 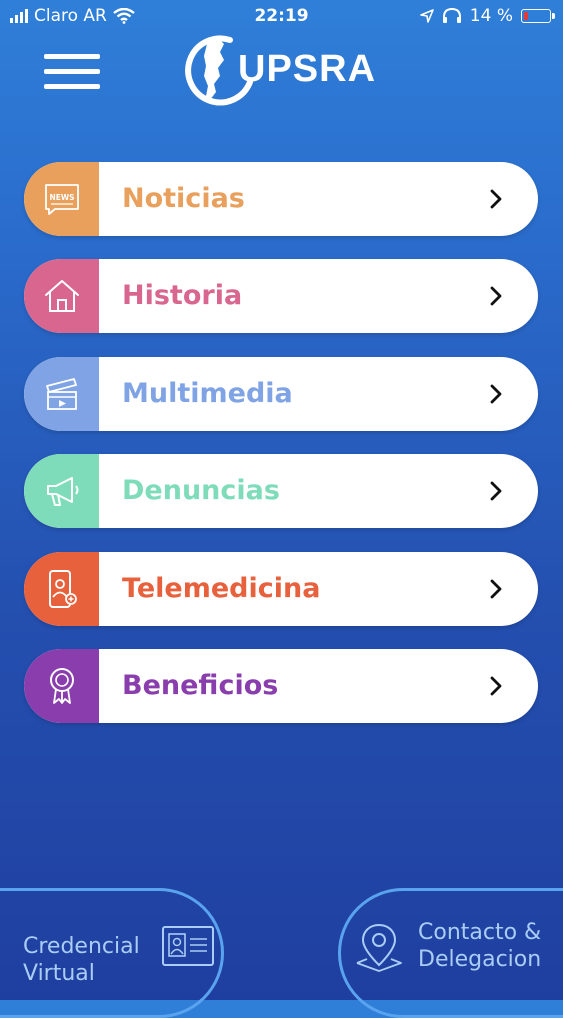 What do you see at coordinates (81, 946) in the screenshot?
I see `credencial-line1: Credencial` at bounding box center [81, 946].